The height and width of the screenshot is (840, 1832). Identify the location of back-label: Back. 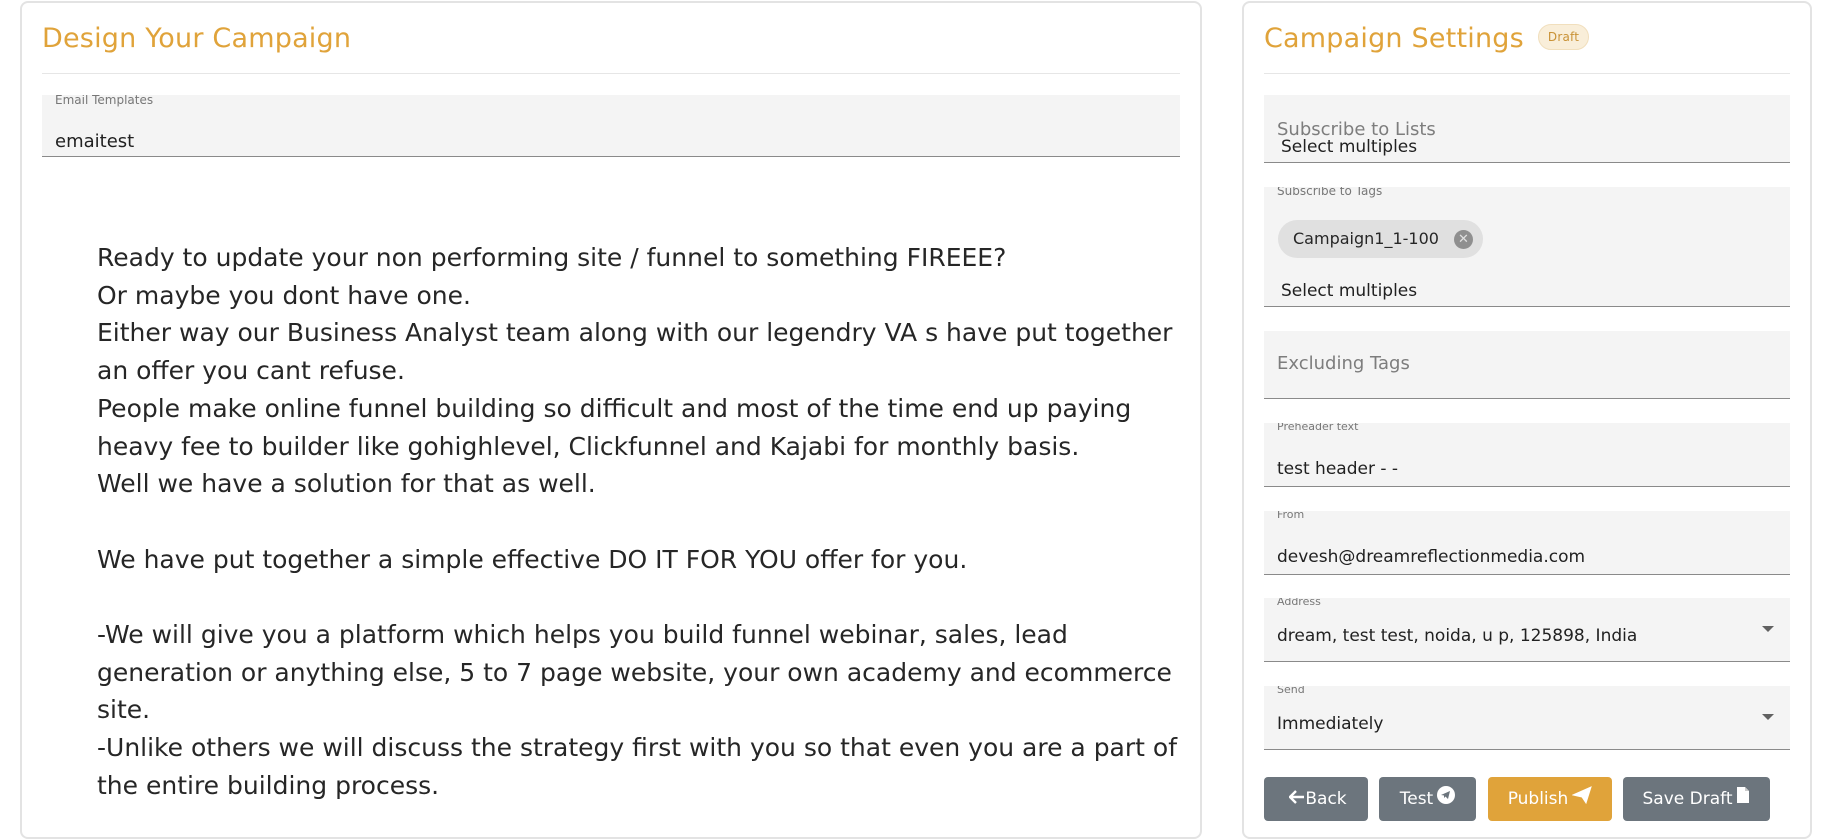
(1326, 799).